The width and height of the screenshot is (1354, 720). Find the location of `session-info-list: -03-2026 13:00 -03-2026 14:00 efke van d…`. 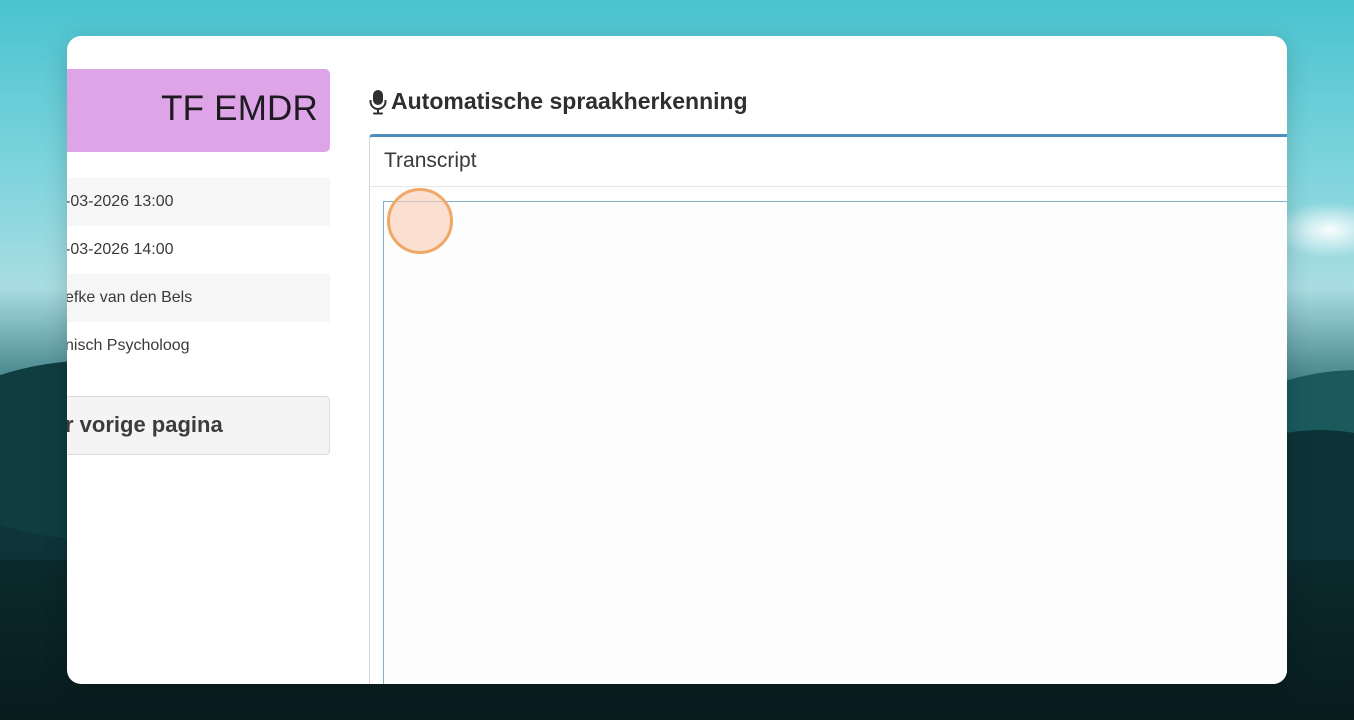

session-info-list: -03-2026 13:00 -03-2026 14:00 efke van d… is located at coordinates (198, 274).